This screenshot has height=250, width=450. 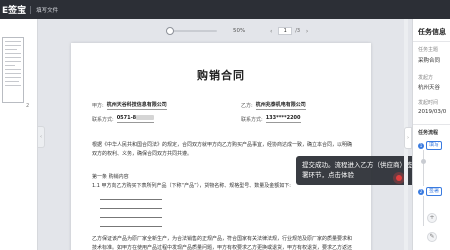 I want to click on initiator-value: 杭州天谷, so click(x=429, y=88).